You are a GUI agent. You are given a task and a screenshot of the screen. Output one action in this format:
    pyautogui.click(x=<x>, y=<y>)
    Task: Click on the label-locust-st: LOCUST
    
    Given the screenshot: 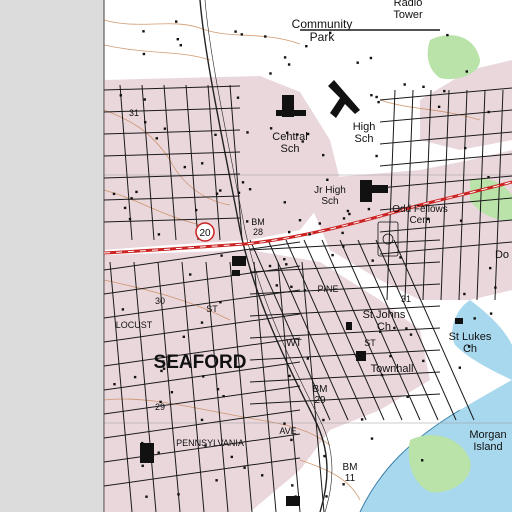 What is the action you would take?
    pyautogui.click(x=134, y=325)
    